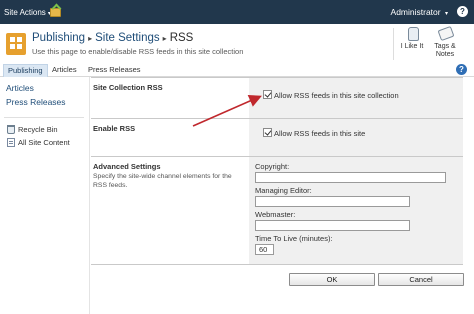 This screenshot has width=474, height=314. Describe the element at coordinates (20, 88) in the screenshot. I see `quick-launch-articles: Articles` at that location.